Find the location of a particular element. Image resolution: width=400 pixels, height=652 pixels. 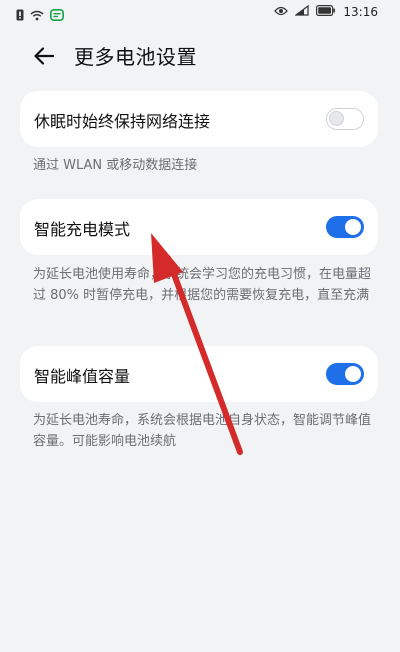

setting-label: 休眠时始终保持网络连接 is located at coordinates (122, 121).